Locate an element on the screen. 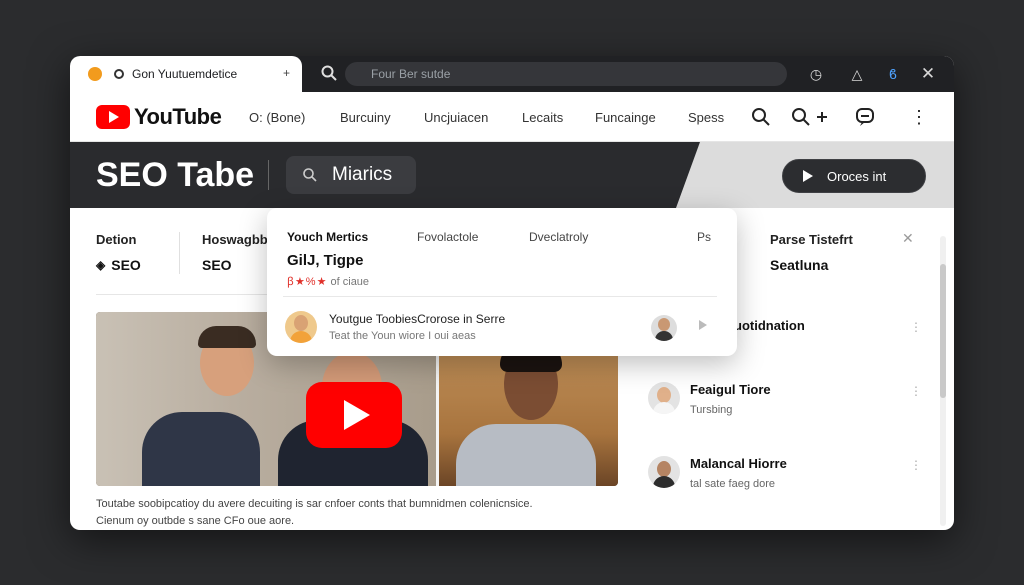  nav-item: O: (Bone) is located at coordinates (277, 117).